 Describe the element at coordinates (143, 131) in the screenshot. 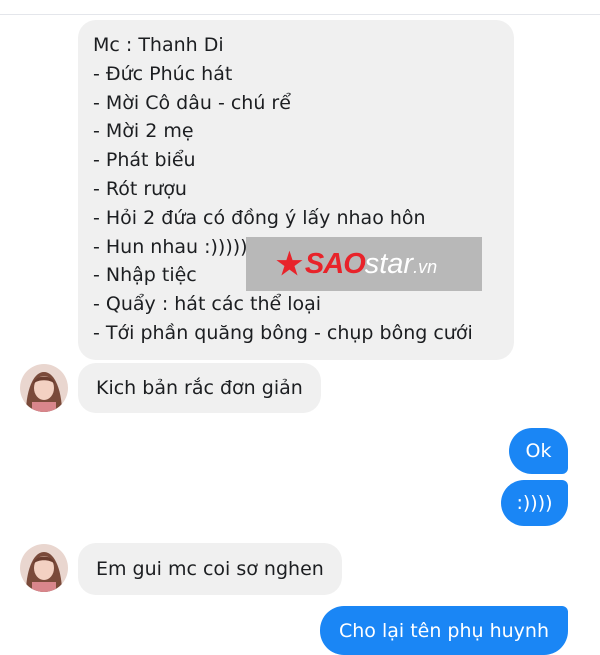

I see `message-line: - Mời 2 mẹ` at that location.